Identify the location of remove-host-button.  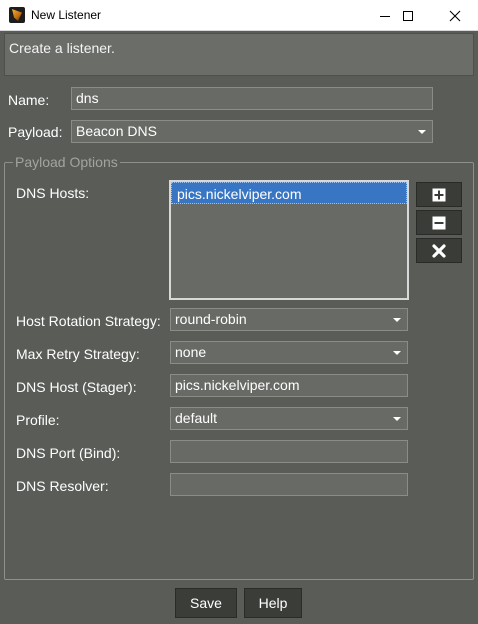
(439, 222).